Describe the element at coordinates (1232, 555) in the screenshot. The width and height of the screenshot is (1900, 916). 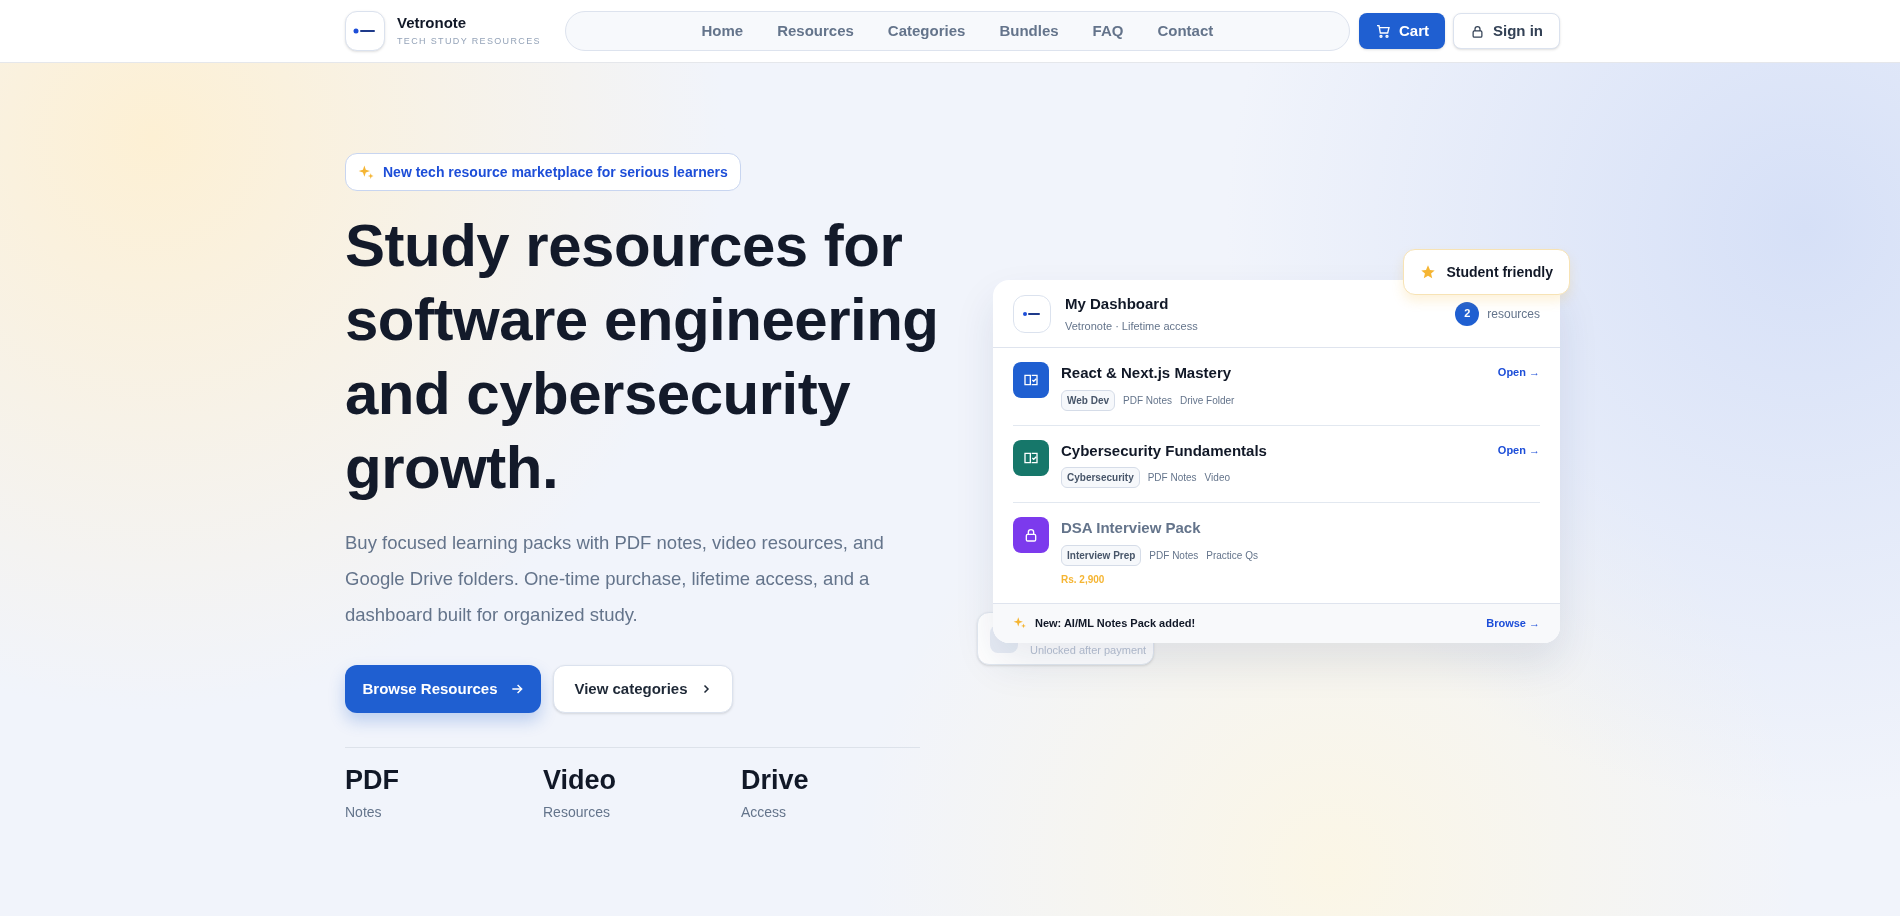
I see `meta-text: Practice Qs` at that location.